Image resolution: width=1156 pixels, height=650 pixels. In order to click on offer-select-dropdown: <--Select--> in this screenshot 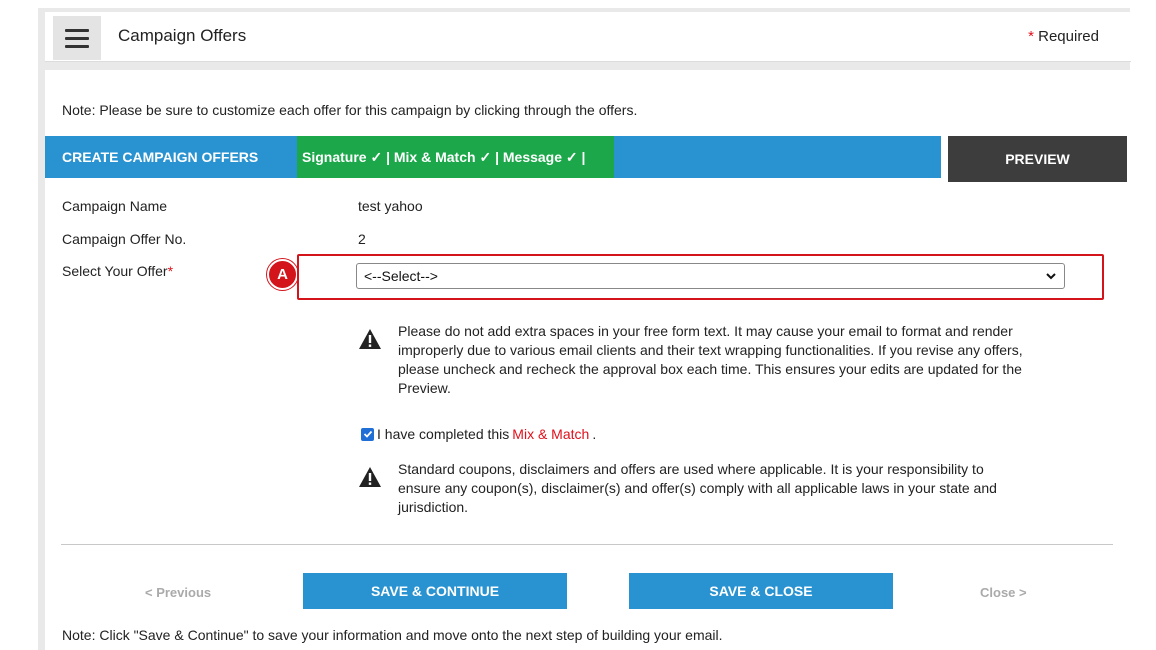, I will do `click(710, 276)`.